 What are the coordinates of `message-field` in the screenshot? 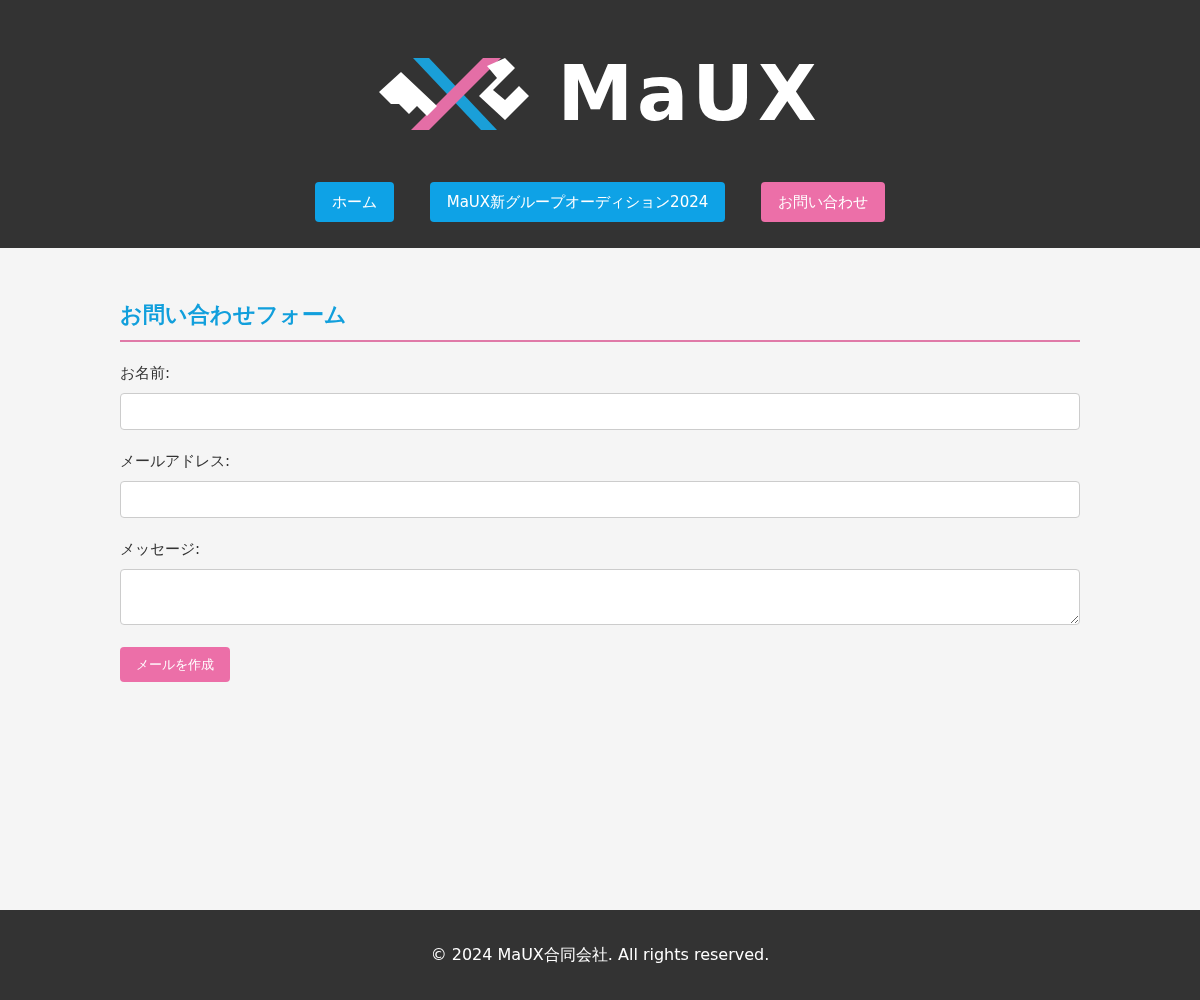 It's located at (600, 597).